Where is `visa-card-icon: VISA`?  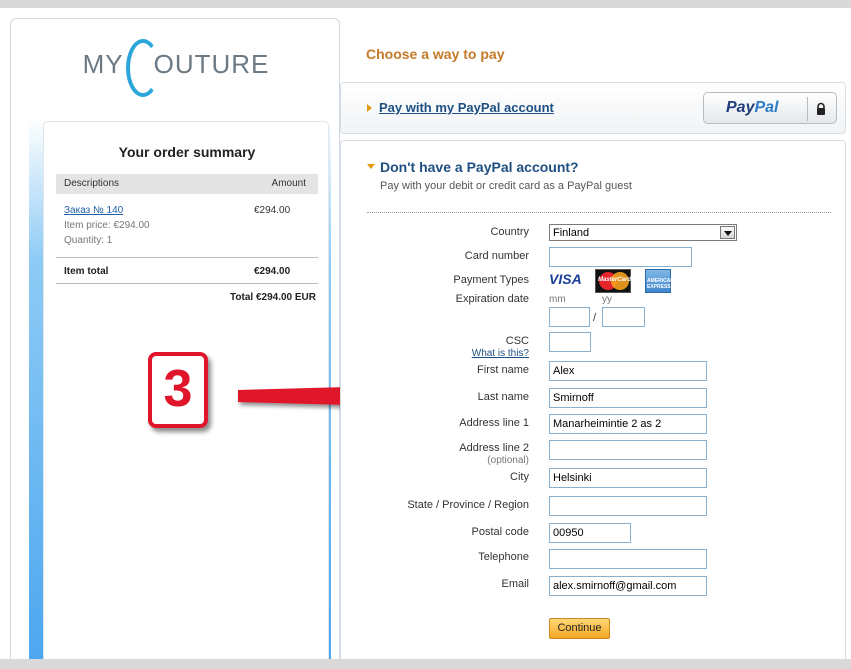 visa-card-icon: VISA is located at coordinates (565, 279).